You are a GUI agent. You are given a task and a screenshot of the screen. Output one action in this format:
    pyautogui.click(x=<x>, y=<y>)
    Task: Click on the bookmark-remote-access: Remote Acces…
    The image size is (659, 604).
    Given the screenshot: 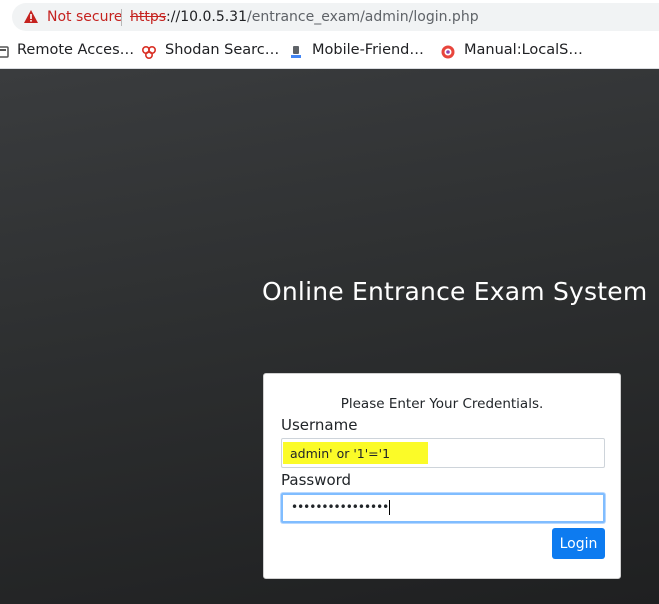 What is the action you would take?
    pyautogui.click(x=75, y=50)
    